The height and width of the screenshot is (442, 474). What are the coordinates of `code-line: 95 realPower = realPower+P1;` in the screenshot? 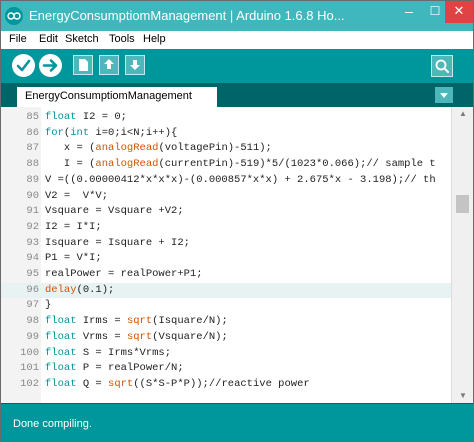 It's located at (226, 274).